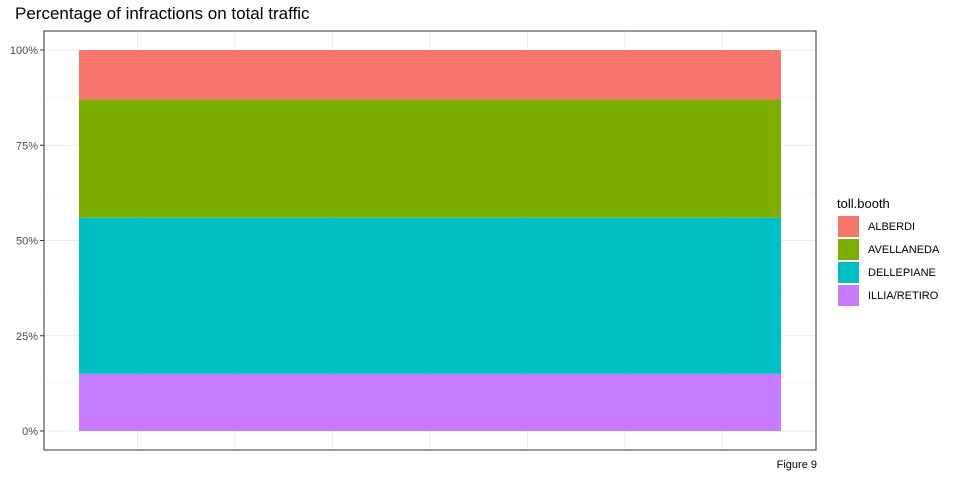 Image resolution: width=960 pixels, height=480 pixels. What do you see at coordinates (796, 465) in the screenshot?
I see `figure-caption: Figure 9` at bounding box center [796, 465].